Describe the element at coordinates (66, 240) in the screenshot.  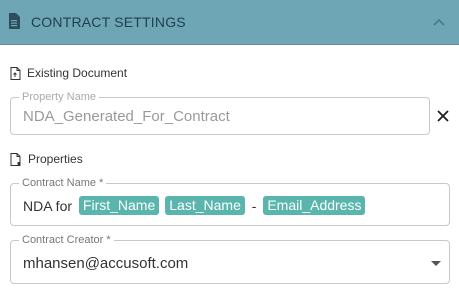
I see `contract-creator-legend: Contract Creator *` at that location.